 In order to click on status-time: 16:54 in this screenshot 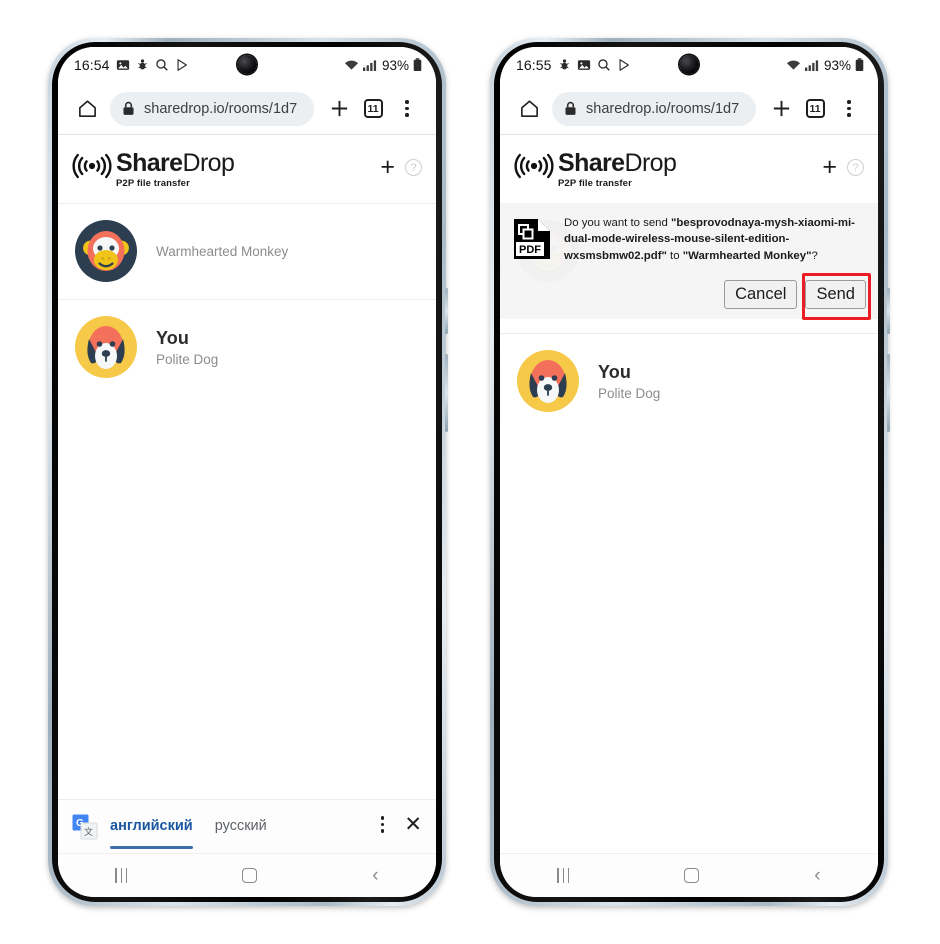, I will do `click(92, 65)`.